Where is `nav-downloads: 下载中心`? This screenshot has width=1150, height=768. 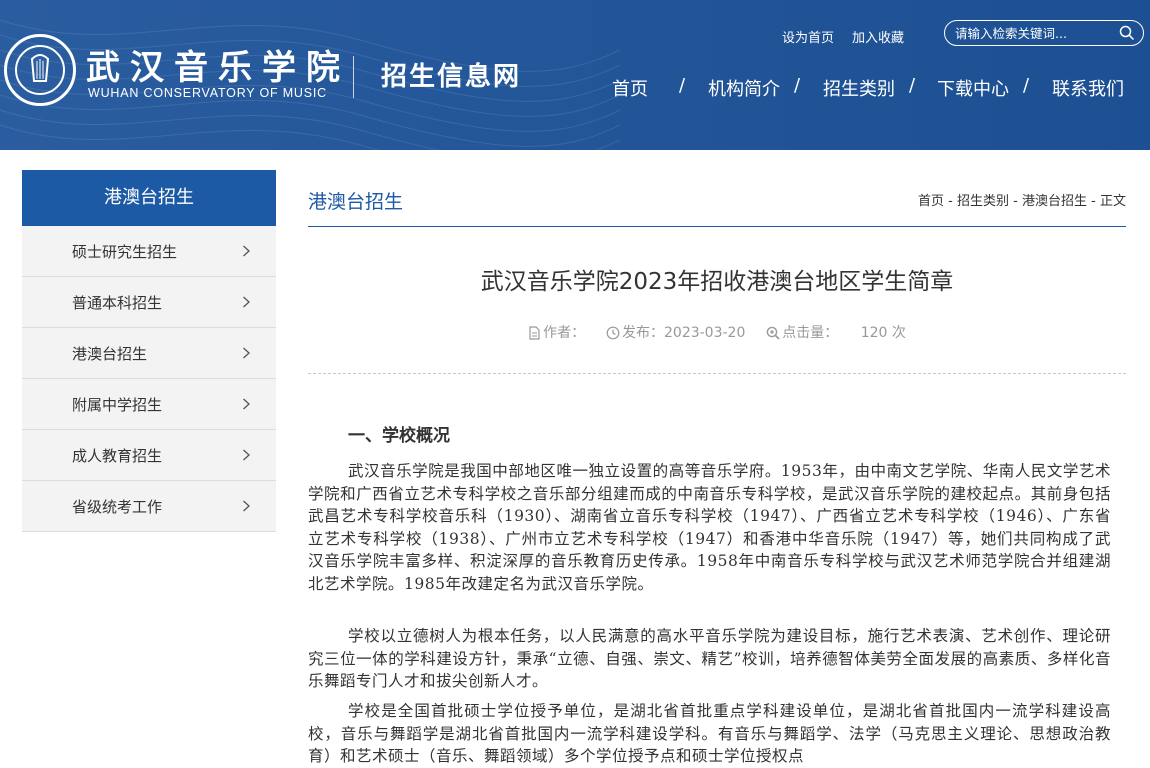
nav-downloads: 下载中心 is located at coordinates (973, 88).